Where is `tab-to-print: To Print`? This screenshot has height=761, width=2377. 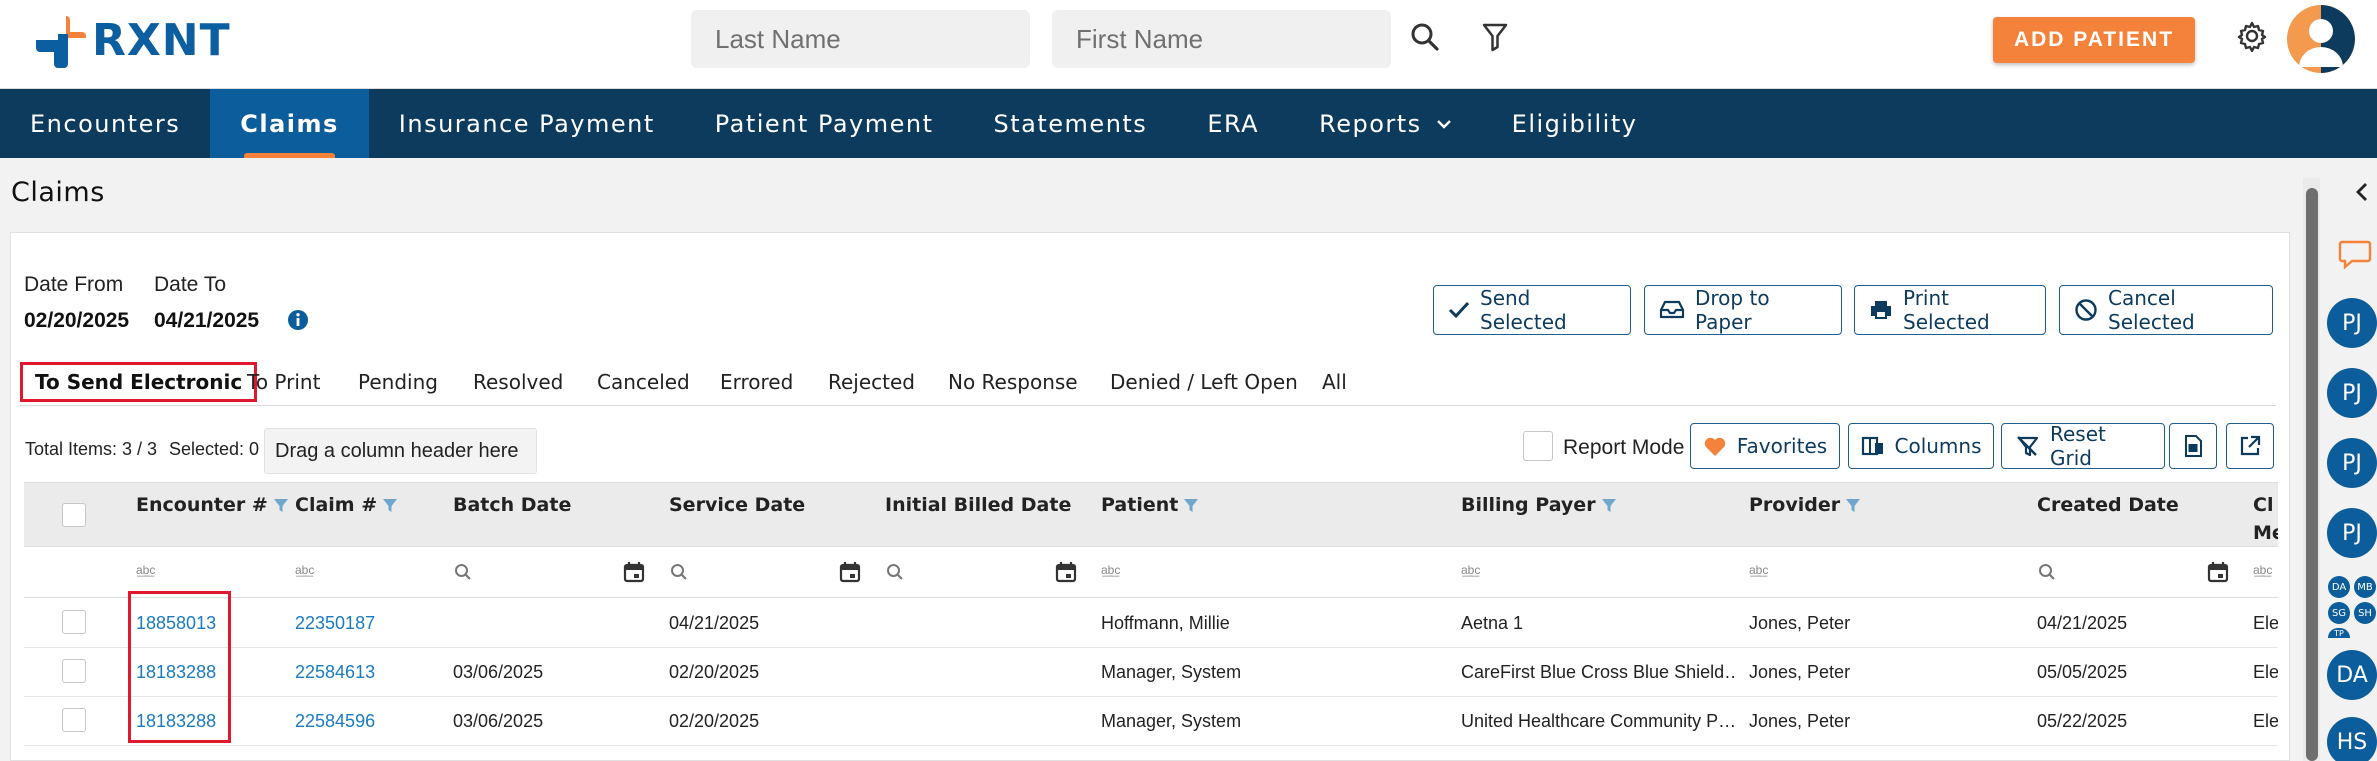 tab-to-print: To Print is located at coordinates (283, 382).